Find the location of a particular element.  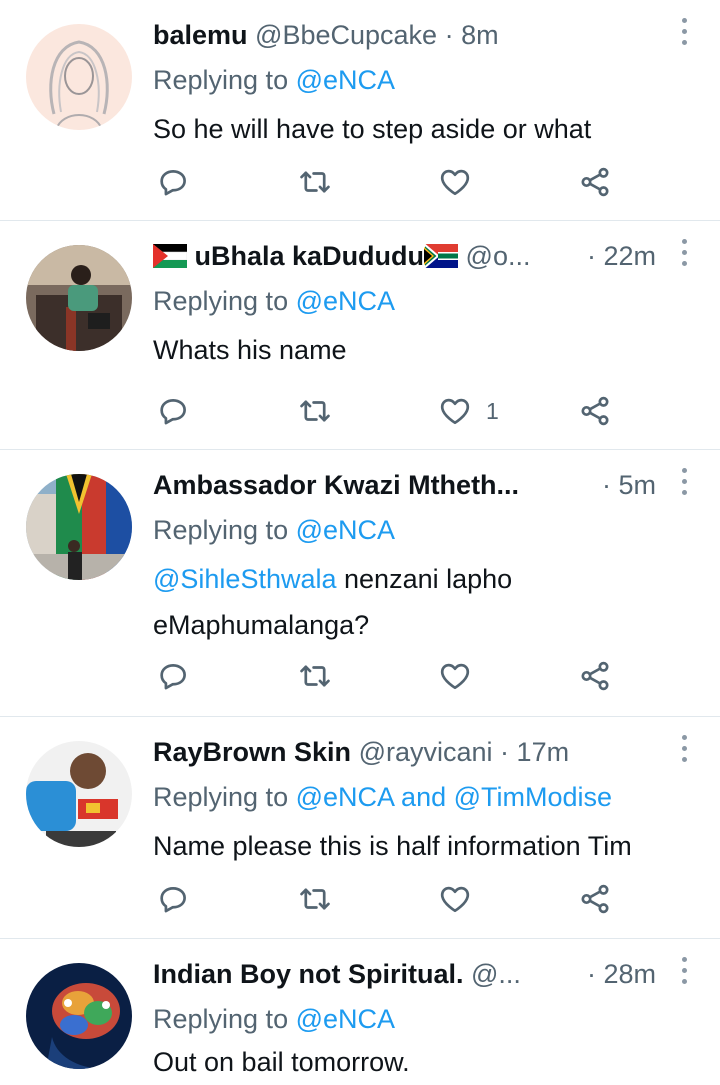

user-handle: @BbeCupcake is located at coordinates (346, 35).